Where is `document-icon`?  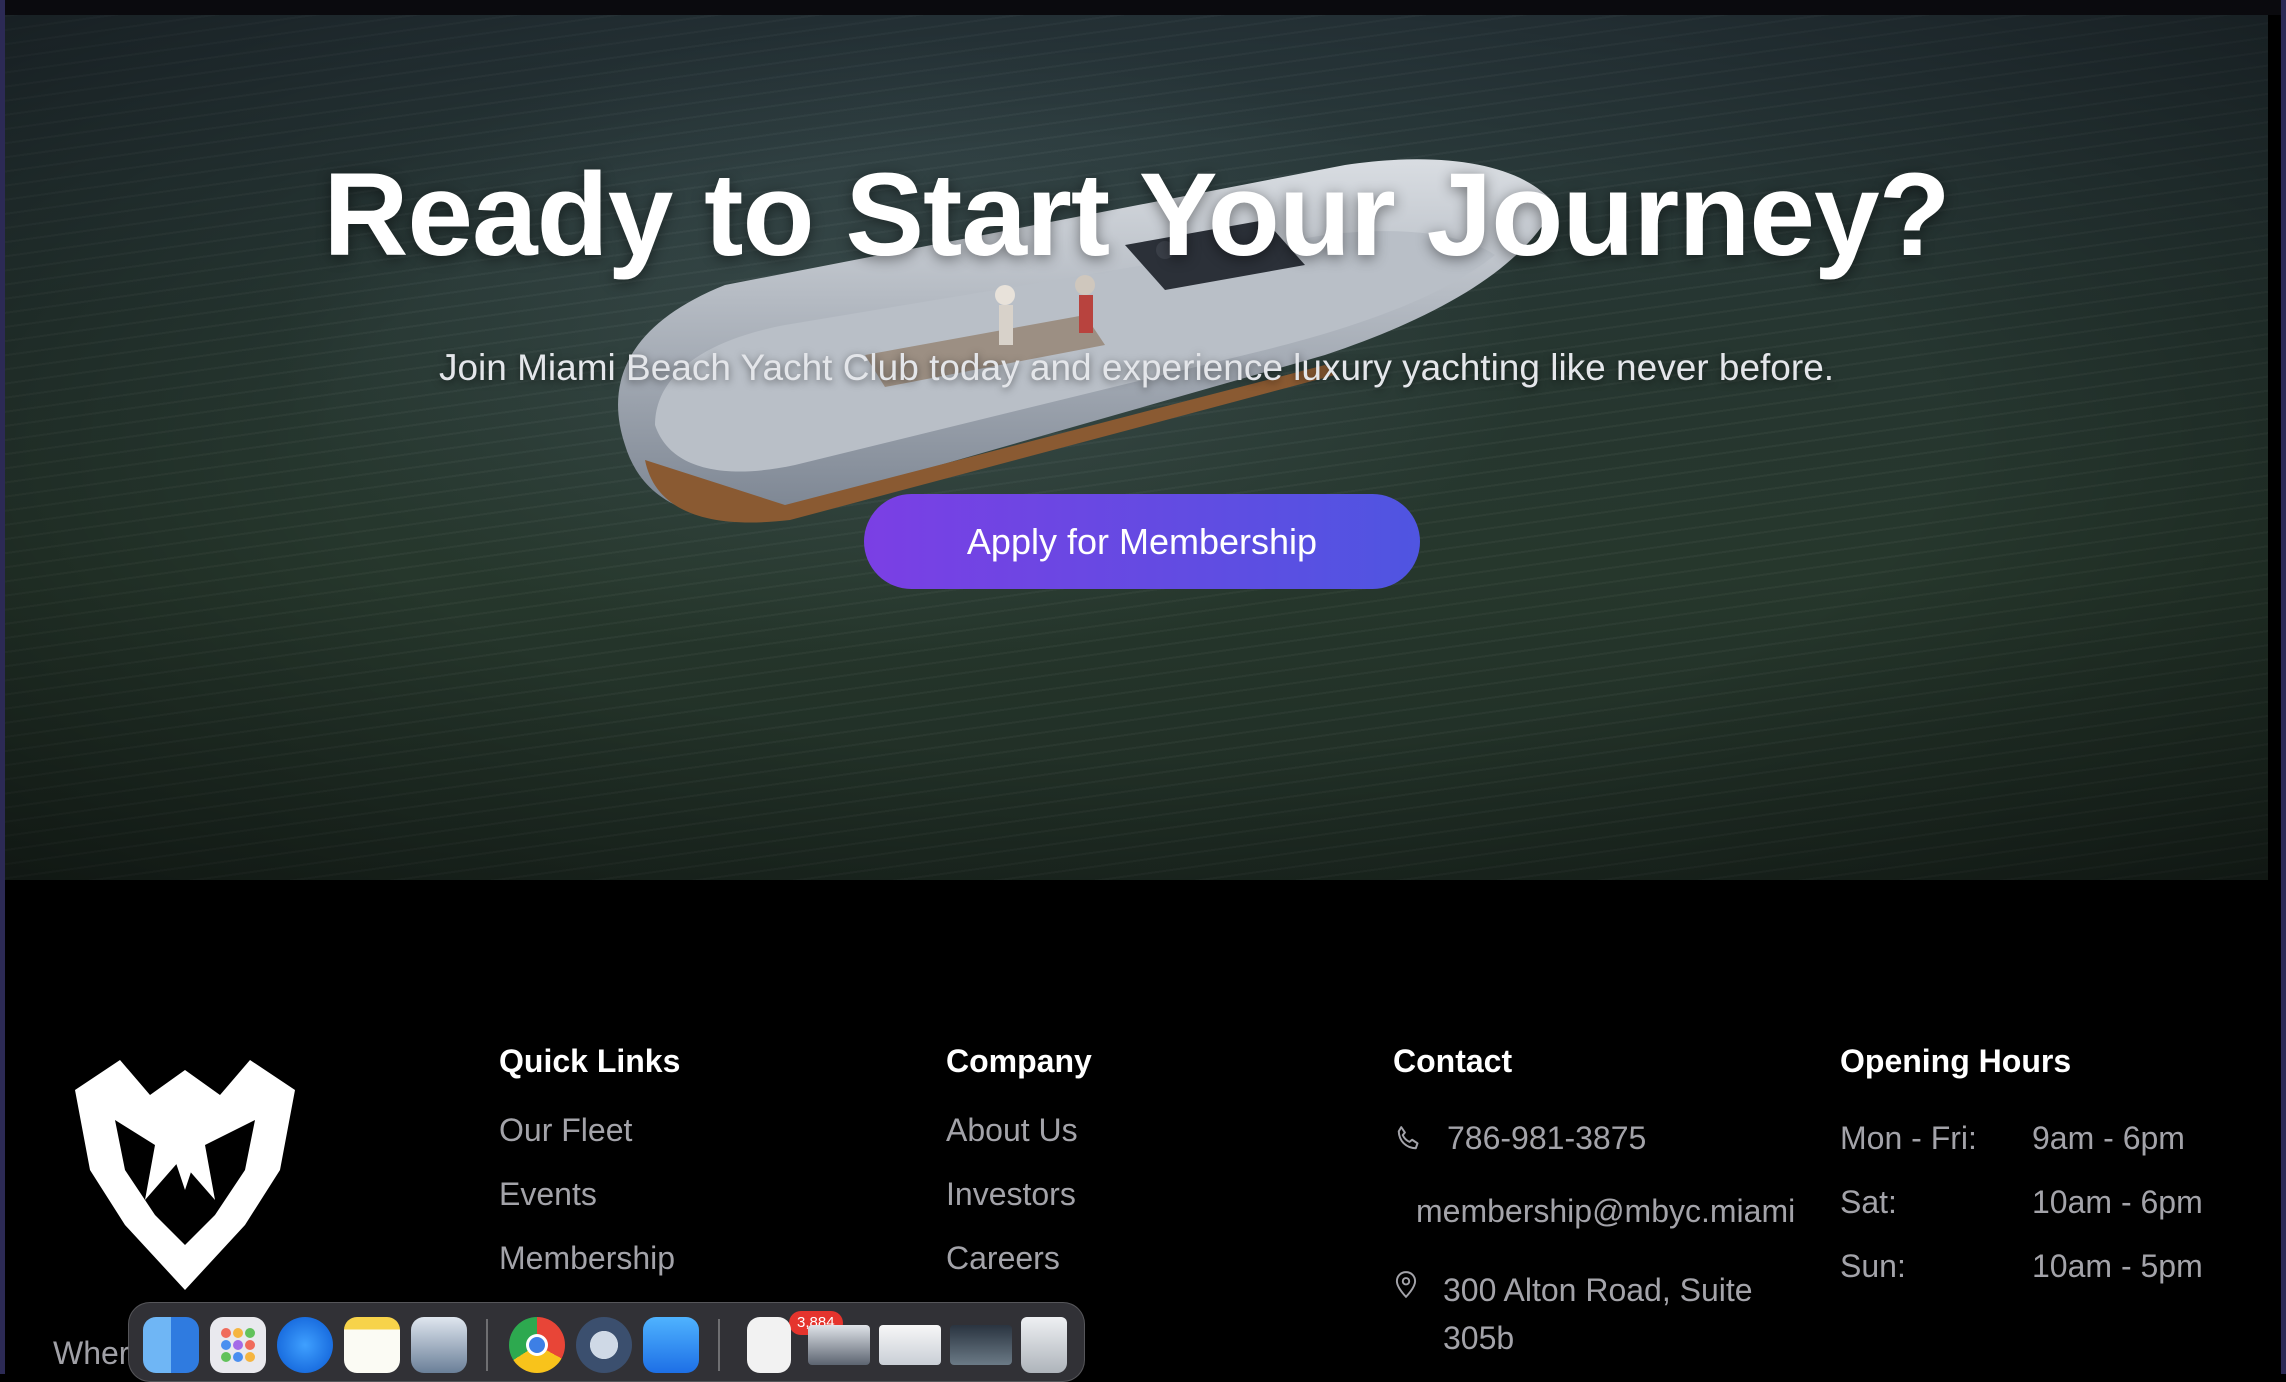 document-icon is located at coordinates (769, 1345).